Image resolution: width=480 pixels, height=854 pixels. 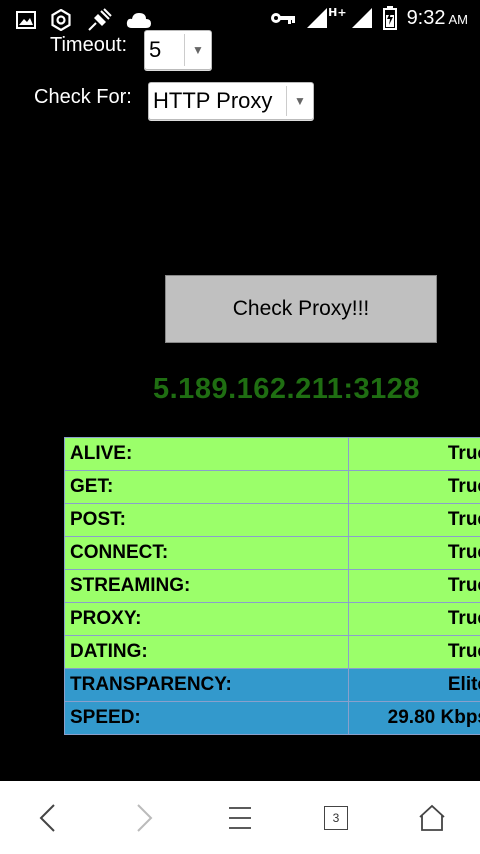 I want to click on settings-circle-icon, so click(x=61, y=20).